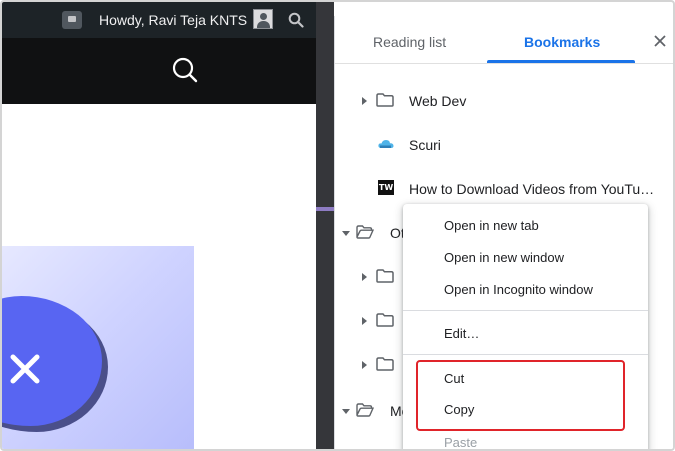 The image size is (675, 451). What do you see at coordinates (504, 257) in the screenshot?
I see `menu-item-open-new-window: Open in new window` at bounding box center [504, 257].